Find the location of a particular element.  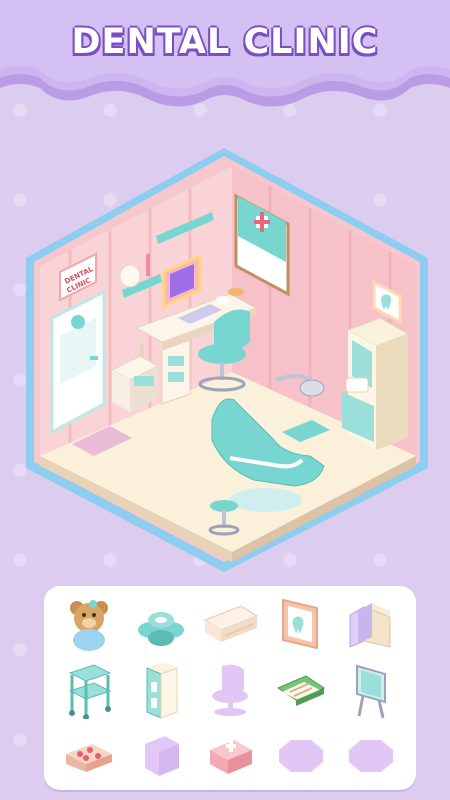

first-aid-box-icon is located at coordinates (231, 756).